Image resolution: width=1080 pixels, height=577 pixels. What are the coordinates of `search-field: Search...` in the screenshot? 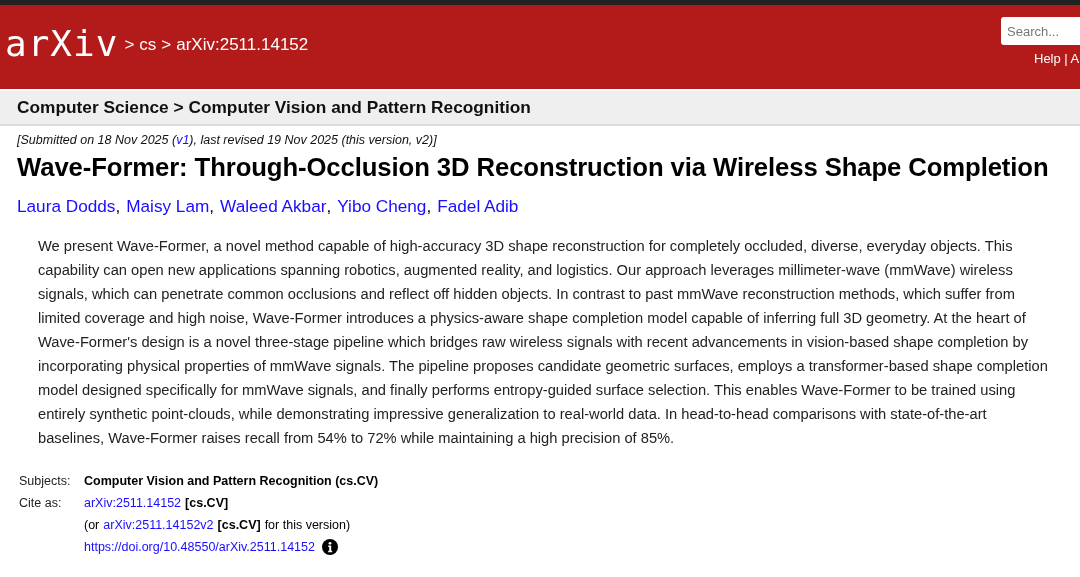 It's located at (1040, 31).